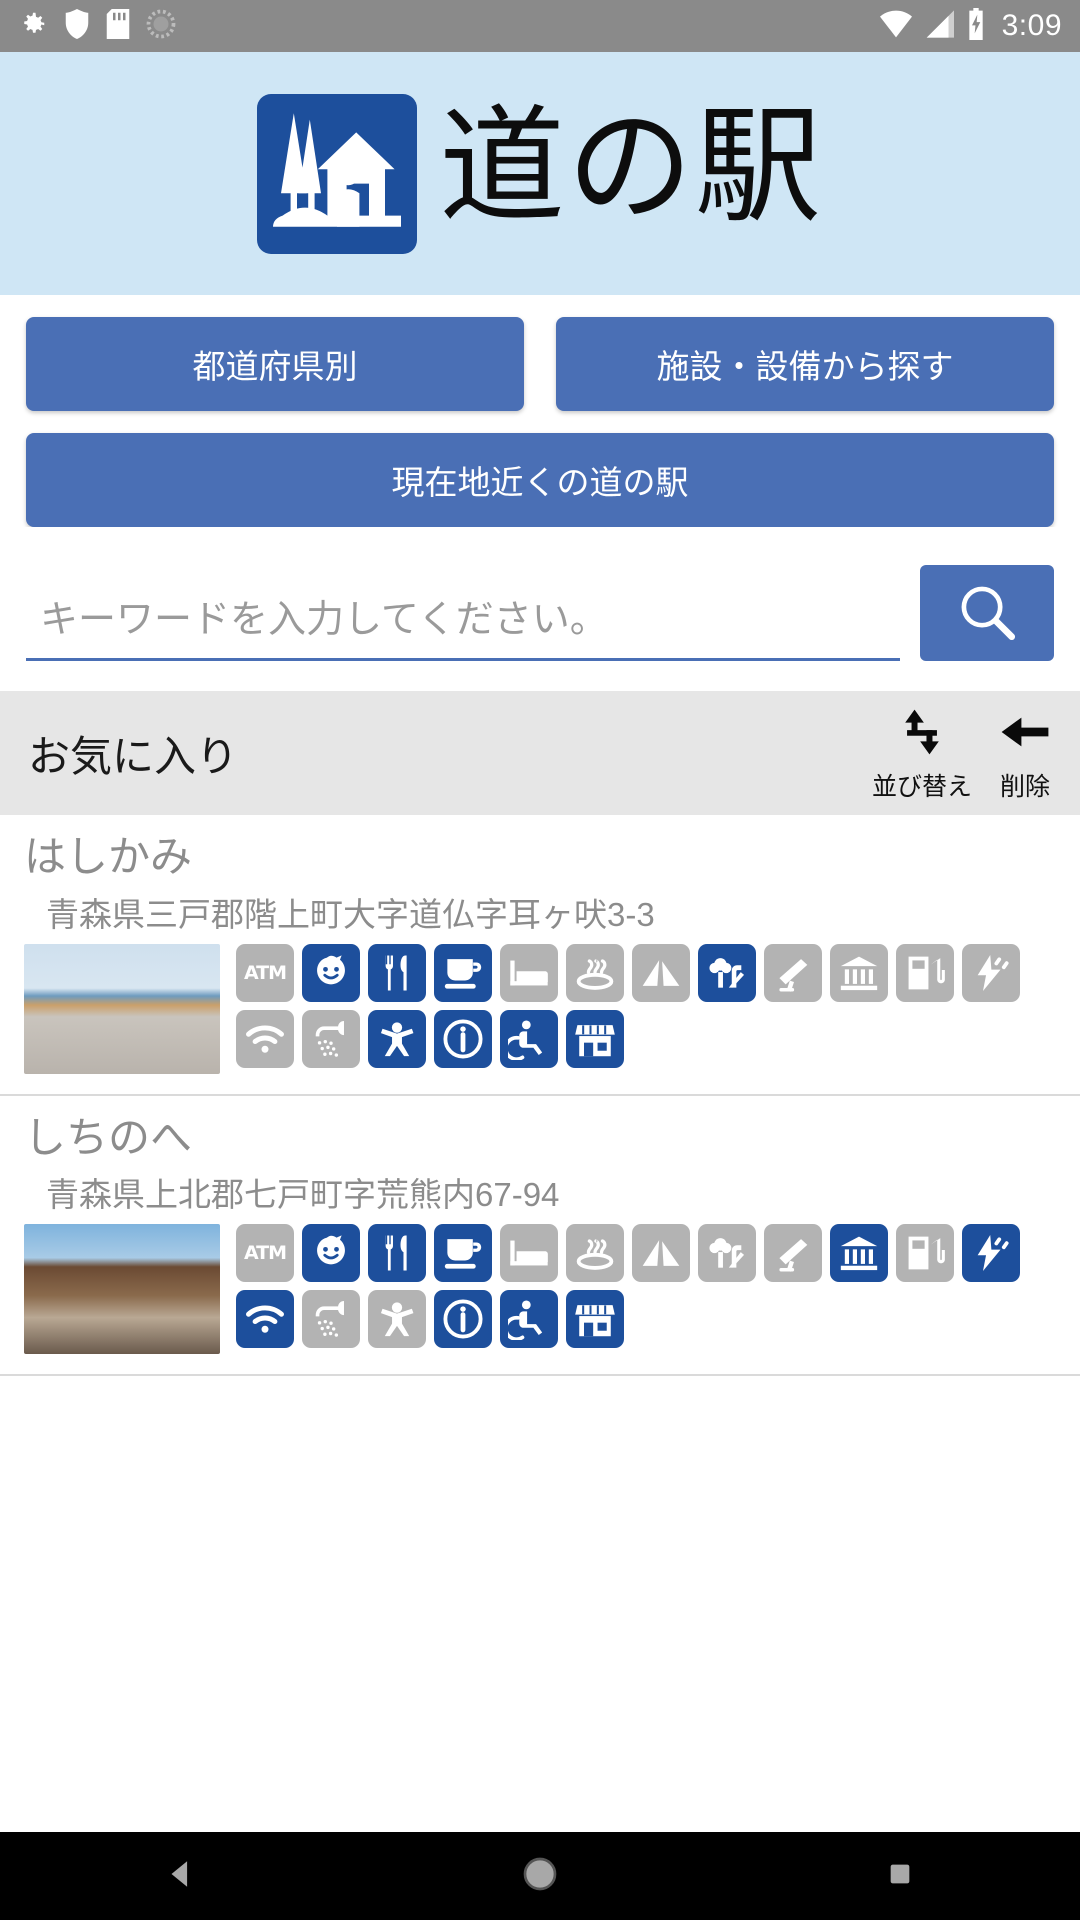 This screenshot has height=1920, width=1080. I want to click on recents-button, so click(900, 1876).